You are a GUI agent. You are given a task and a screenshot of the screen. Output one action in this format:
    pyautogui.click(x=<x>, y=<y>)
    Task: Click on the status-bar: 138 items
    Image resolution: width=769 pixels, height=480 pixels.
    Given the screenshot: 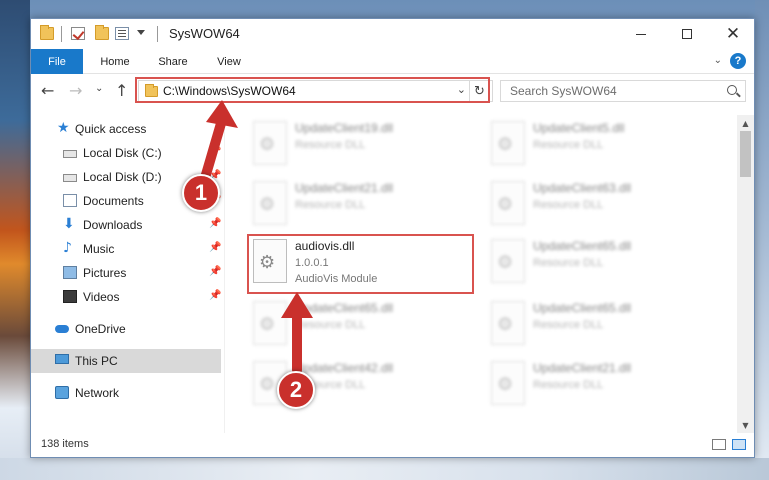 What is the action you would take?
    pyautogui.click(x=392, y=445)
    